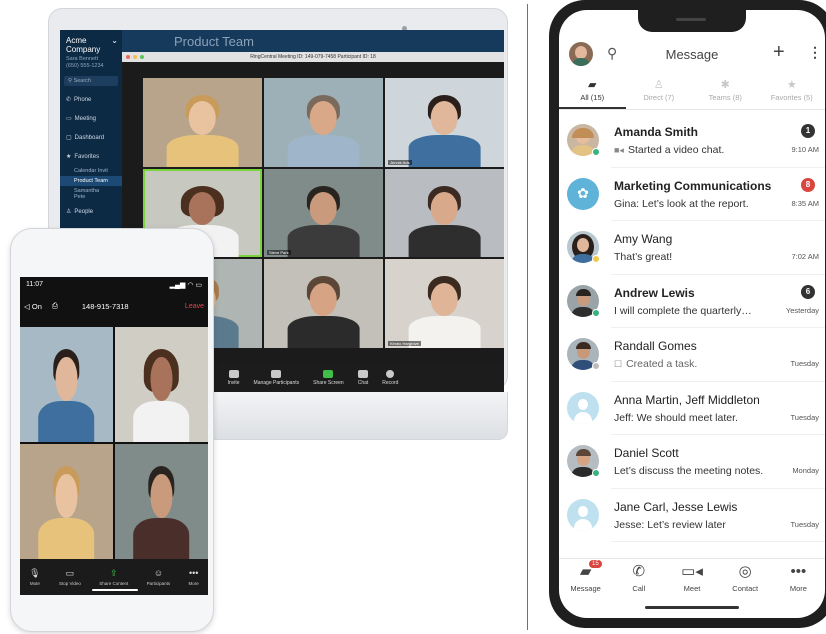 The image size is (826, 634). I want to click on stop-video-button: ▭ Stop Video, so click(70, 576).